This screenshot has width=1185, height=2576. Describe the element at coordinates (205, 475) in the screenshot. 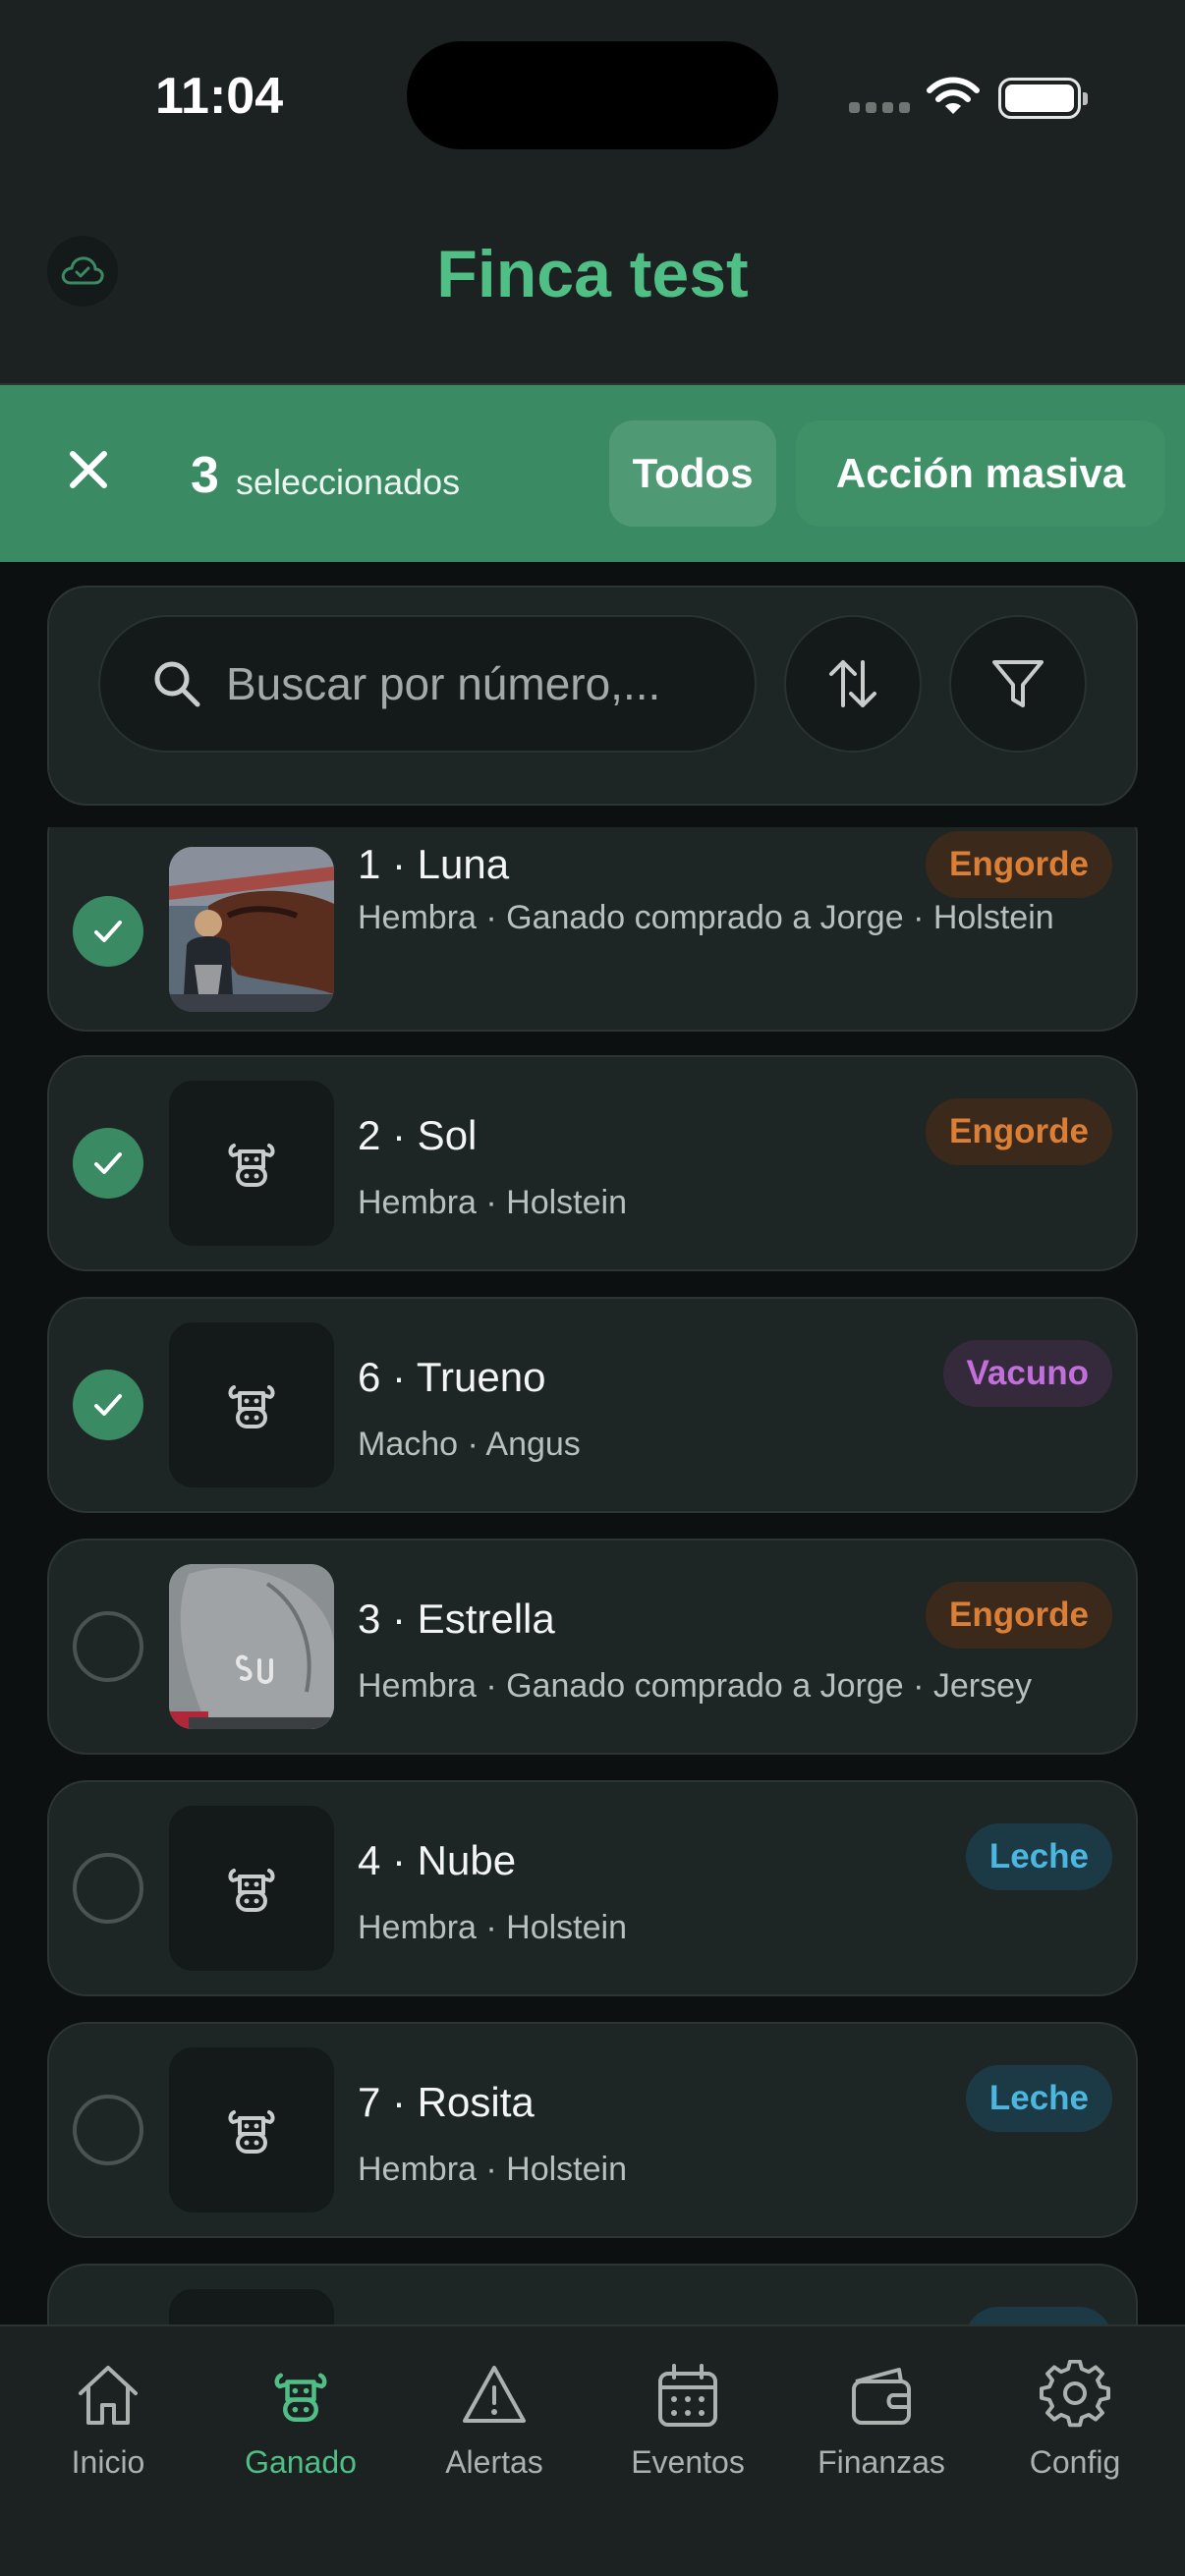

I see `selected-count: 3` at that location.